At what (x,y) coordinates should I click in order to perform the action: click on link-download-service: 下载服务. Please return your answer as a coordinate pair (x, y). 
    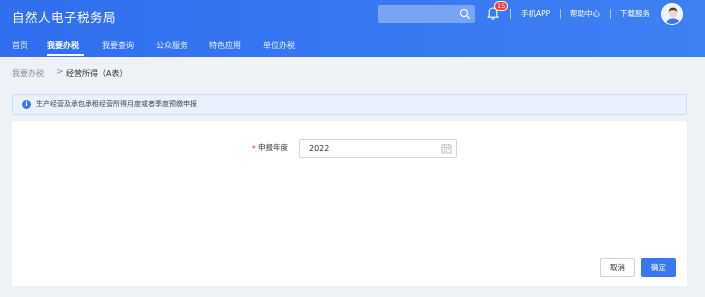
    Looking at the image, I should click on (635, 14).